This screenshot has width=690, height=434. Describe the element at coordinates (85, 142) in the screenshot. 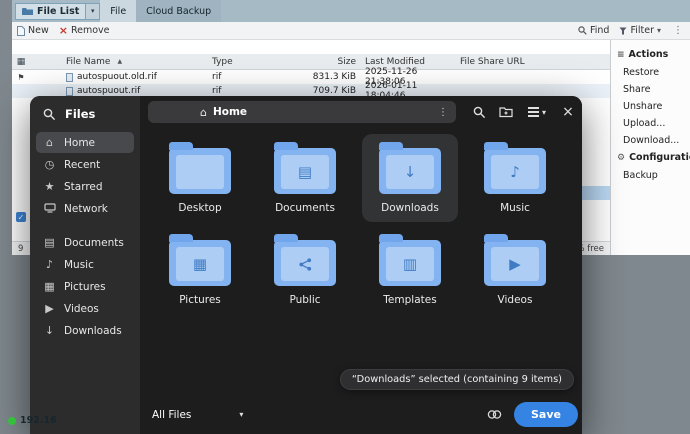

I see `sidebar-item-home: ⌂ Home` at that location.